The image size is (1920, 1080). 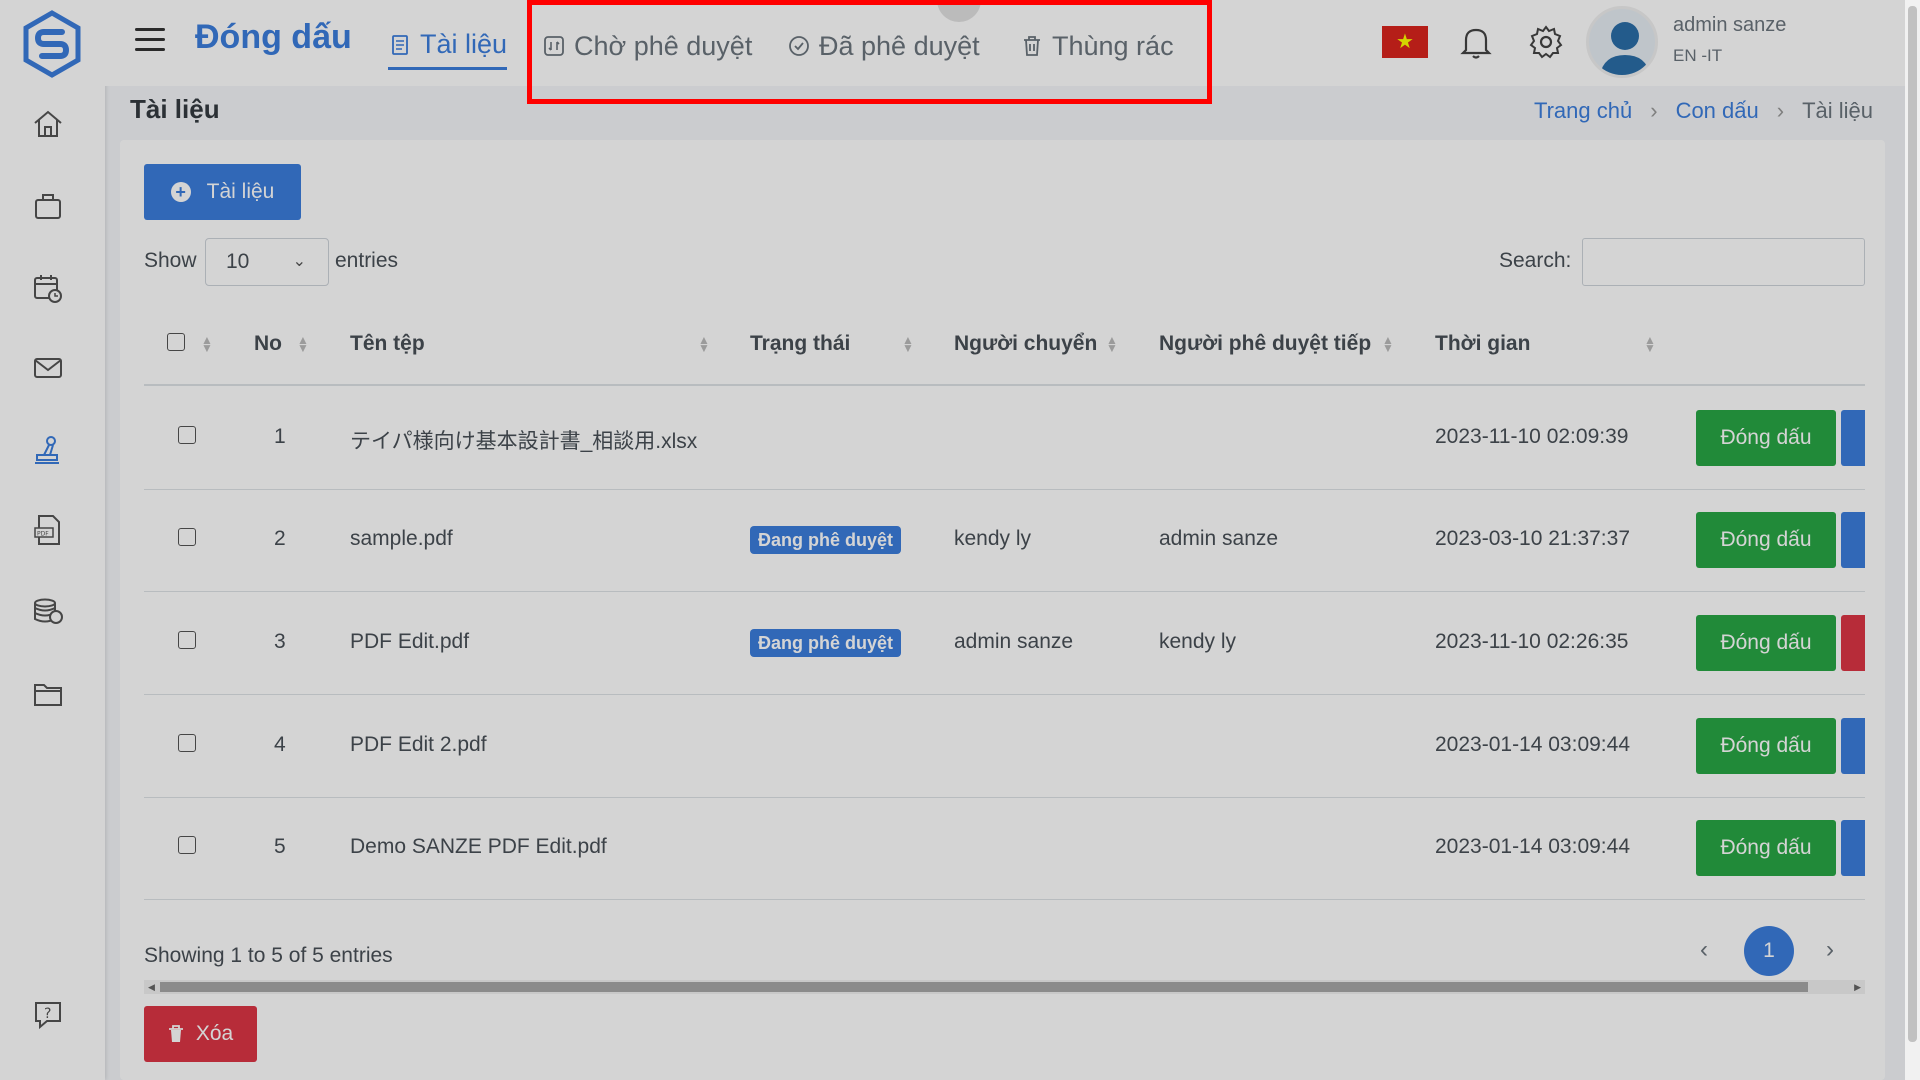 I want to click on row-time: 2023-11-10 02:09:39, so click(x=1532, y=436).